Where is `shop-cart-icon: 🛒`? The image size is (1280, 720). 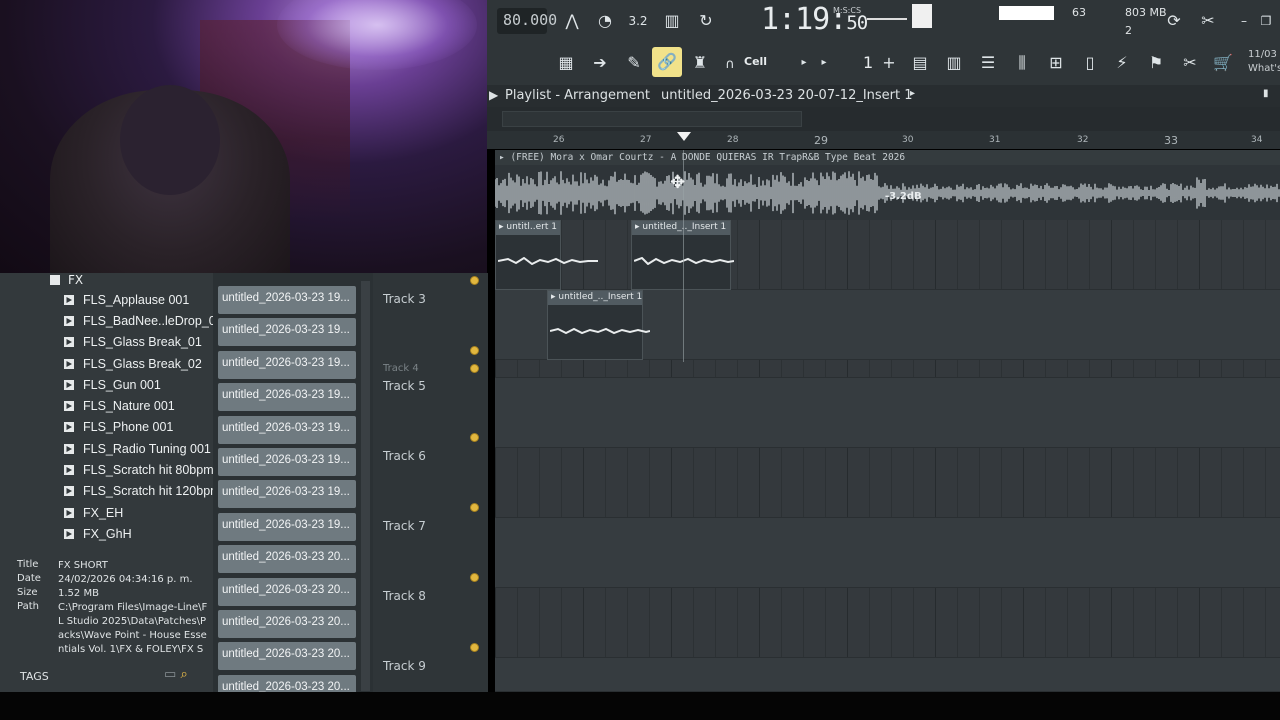
shop-cart-icon: 🛒 is located at coordinates (1223, 63).